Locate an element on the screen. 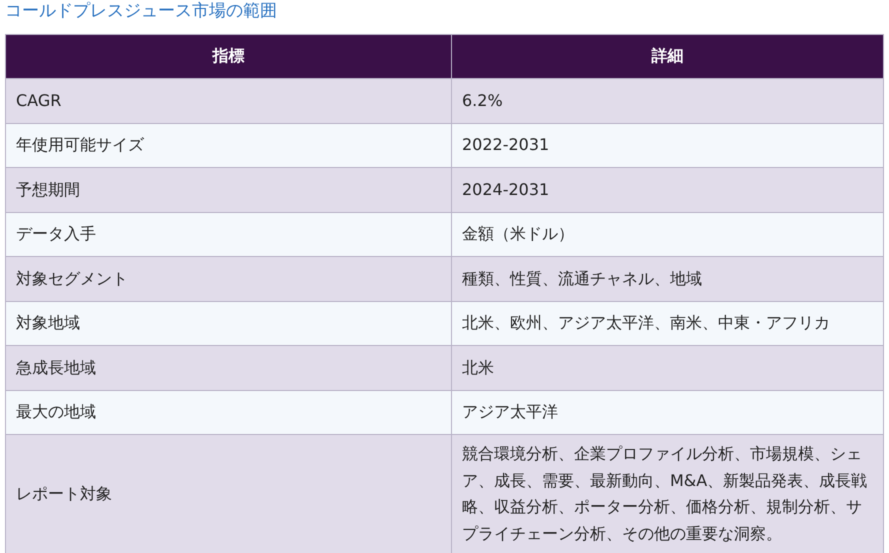 The height and width of the screenshot is (553, 889). table-cell: 北米 is located at coordinates (668, 368).